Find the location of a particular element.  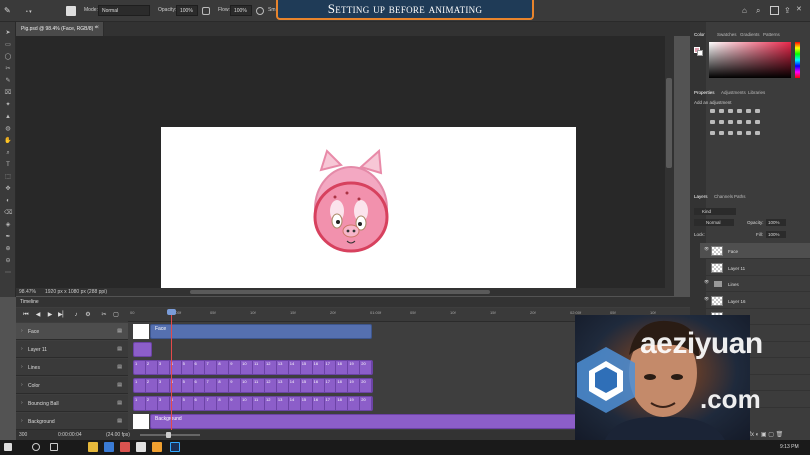

next-frame-icon: ▶▏ is located at coordinates (62, 315).